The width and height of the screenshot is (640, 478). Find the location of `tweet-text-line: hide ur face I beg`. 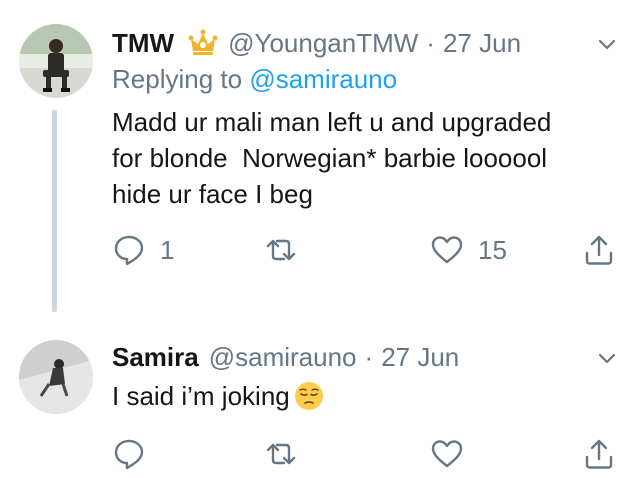

tweet-text-line: hide ur face I beg is located at coordinates (212, 194).